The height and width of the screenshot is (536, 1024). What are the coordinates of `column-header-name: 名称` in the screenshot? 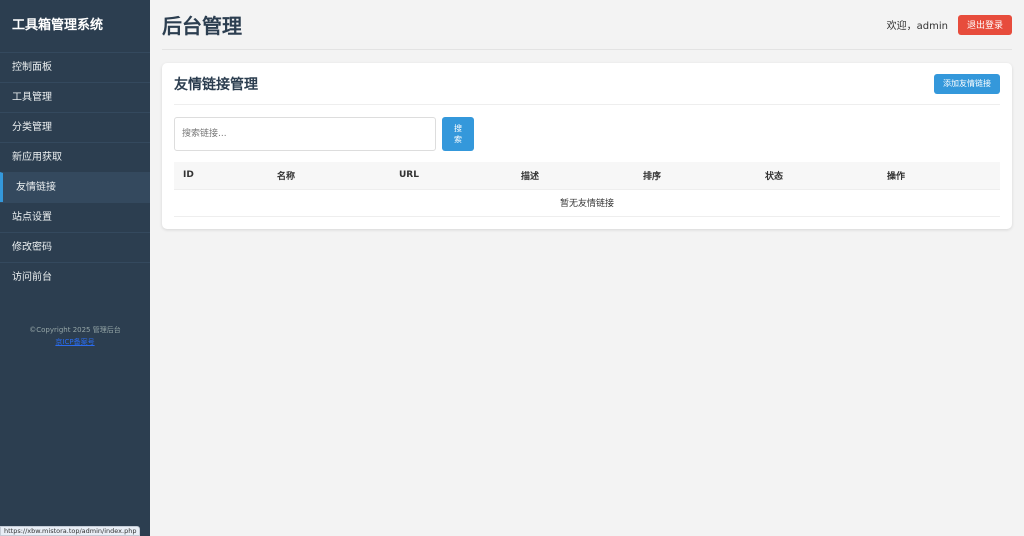 It's located at (329, 176).